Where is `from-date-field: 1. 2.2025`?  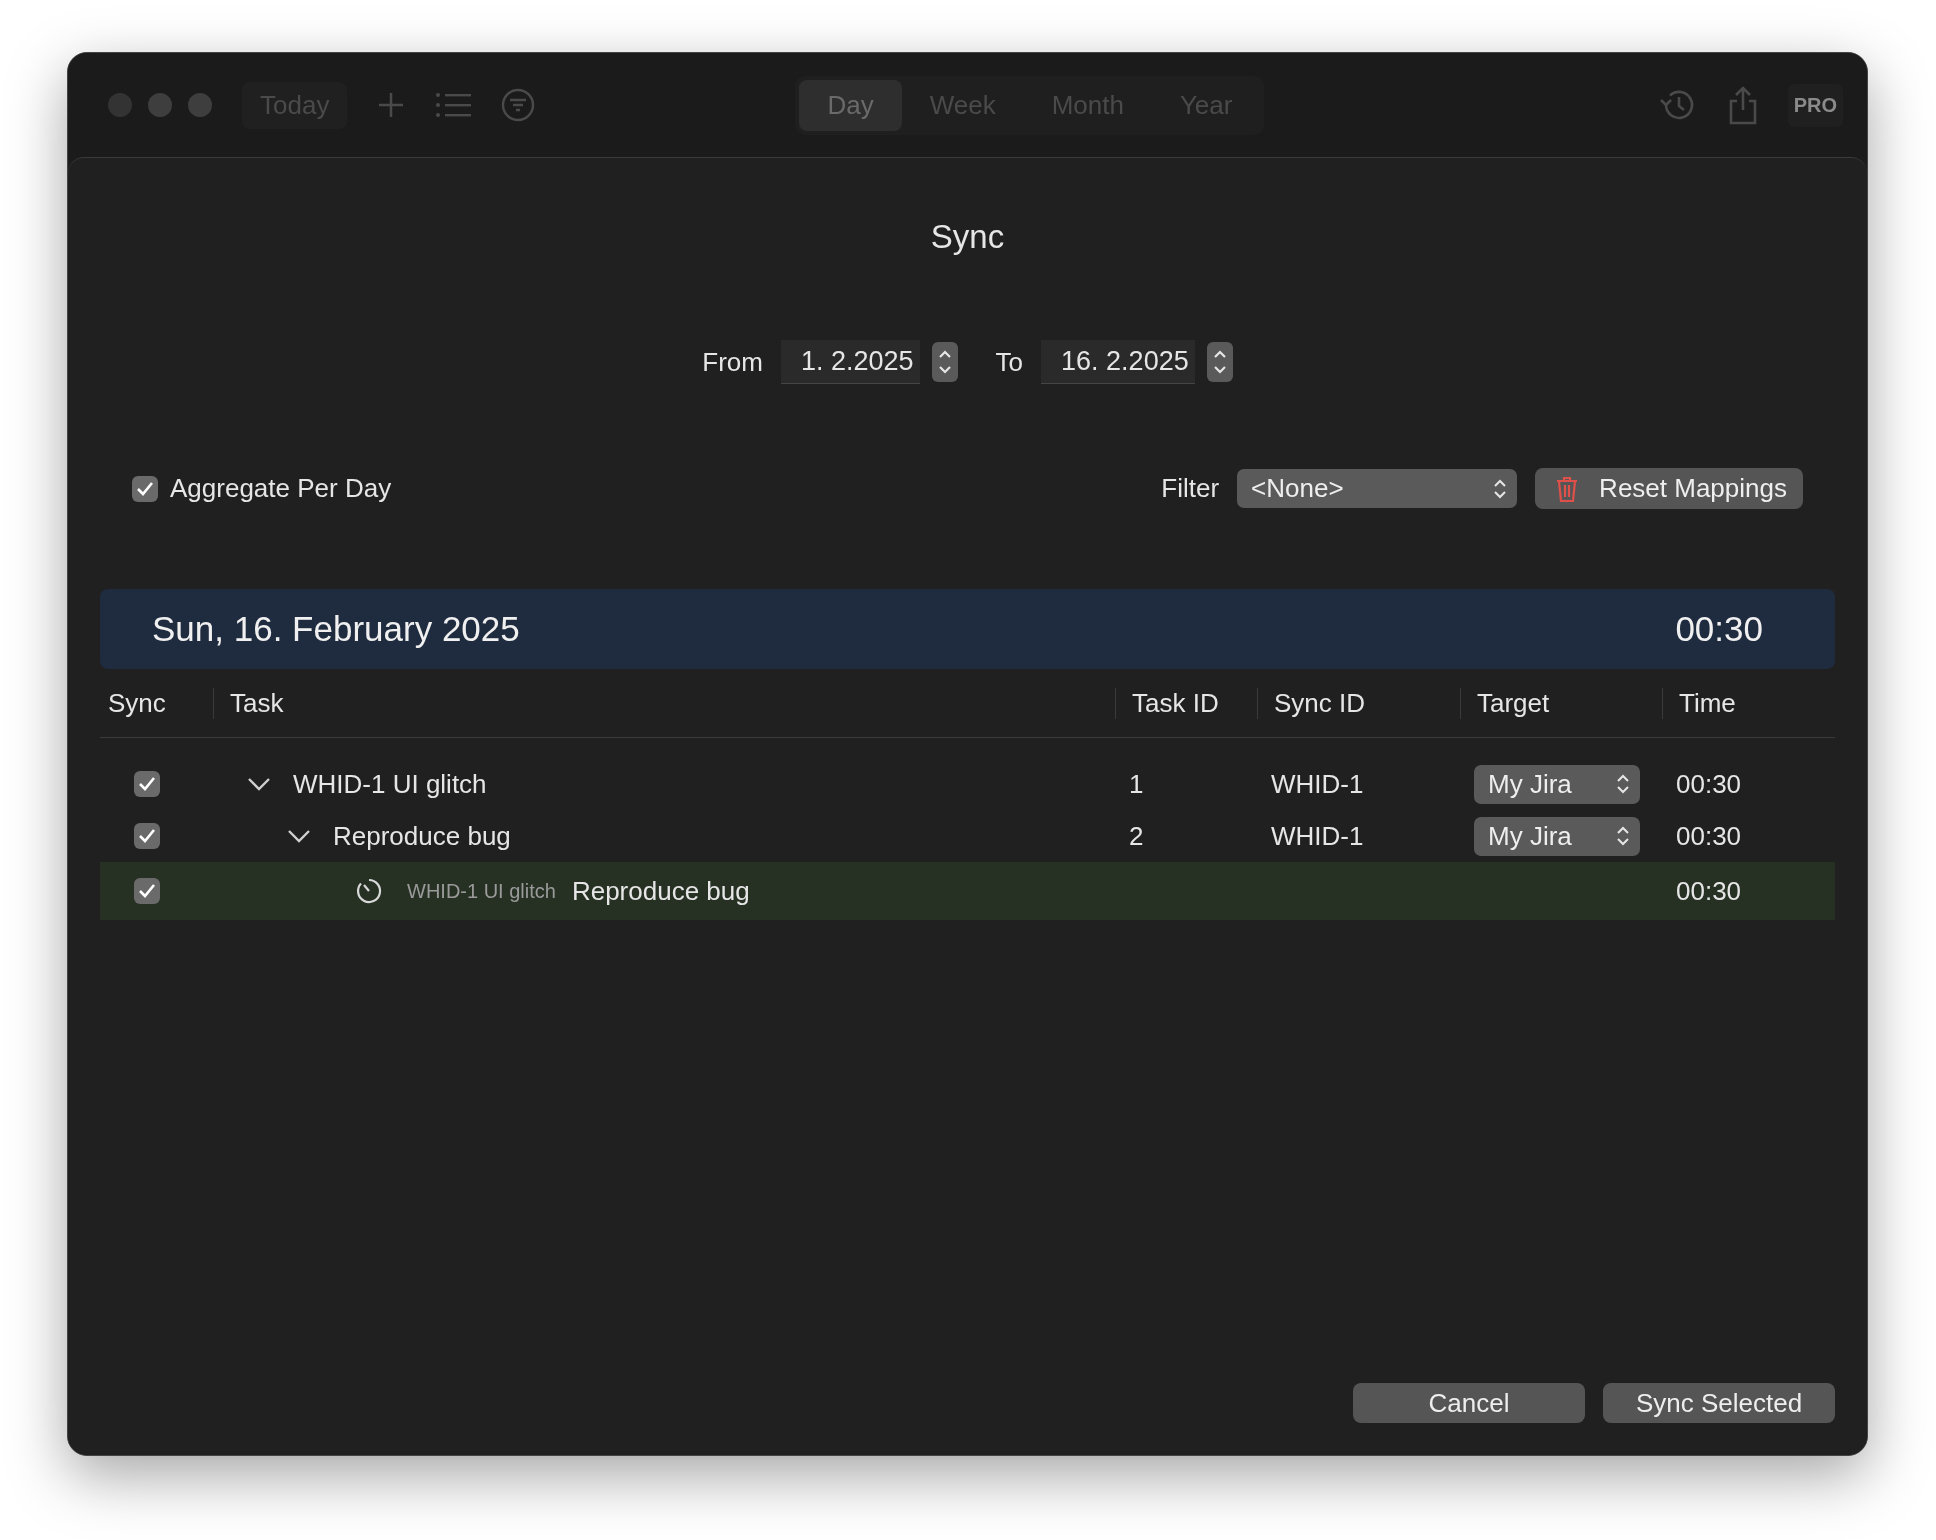 from-date-field: 1. 2.2025 is located at coordinates (850, 362).